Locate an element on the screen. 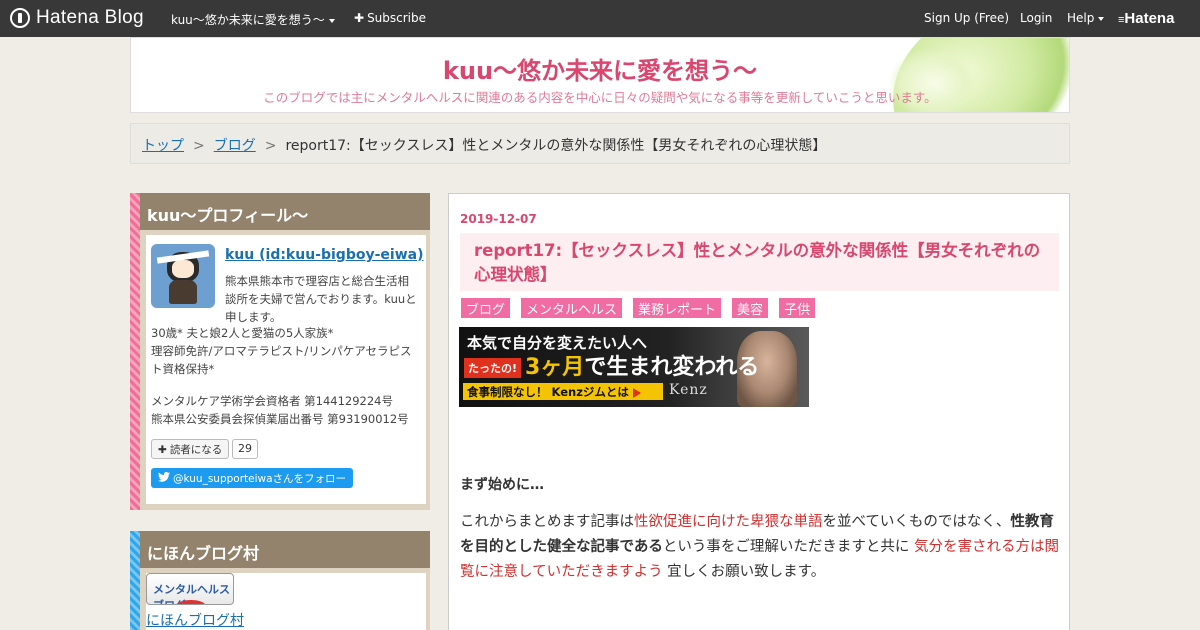  village-link: にほんブログ村 is located at coordinates (195, 620).